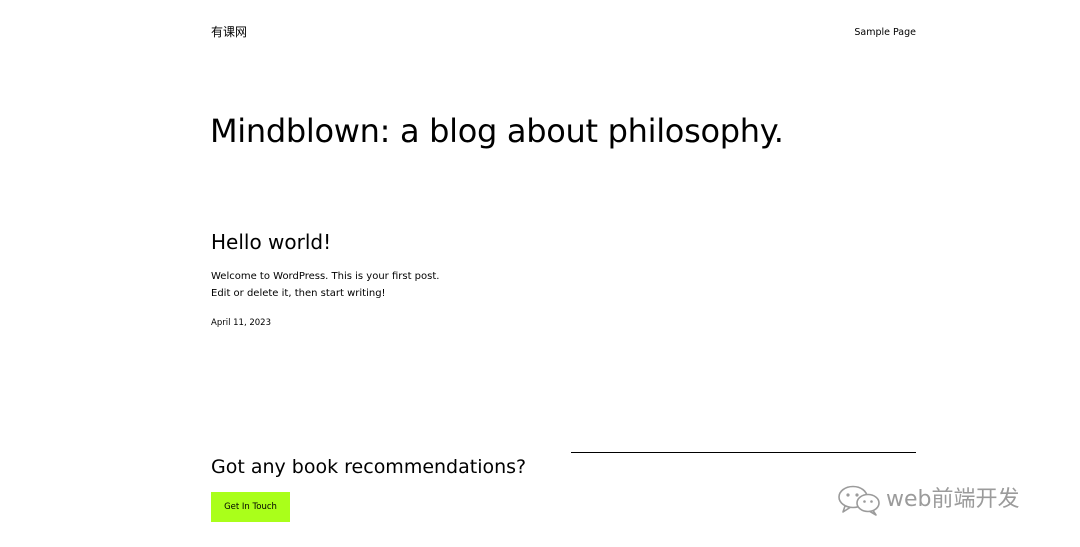 This screenshot has height=547, width=1080. I want to click on nav-link-sample-page: Sample Page, so click(885, 33).